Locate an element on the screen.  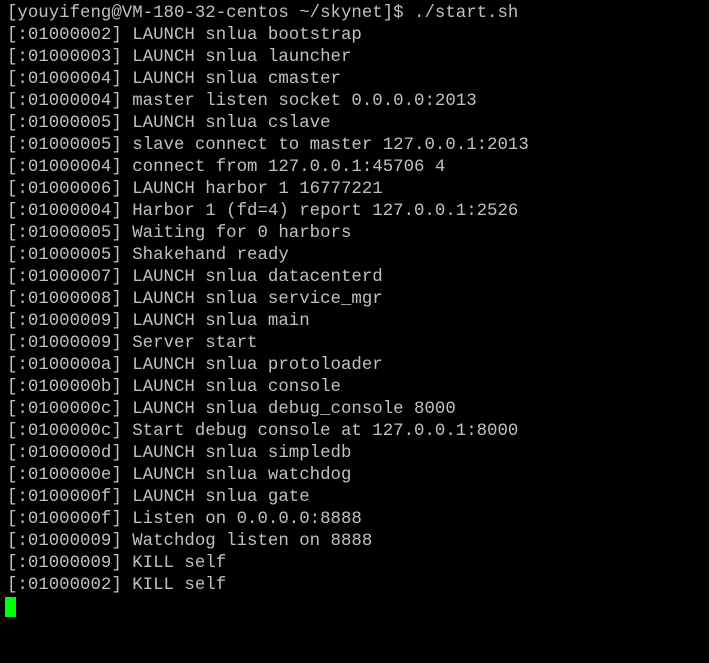
terminal-cursor is located at coordinates (10, 607).